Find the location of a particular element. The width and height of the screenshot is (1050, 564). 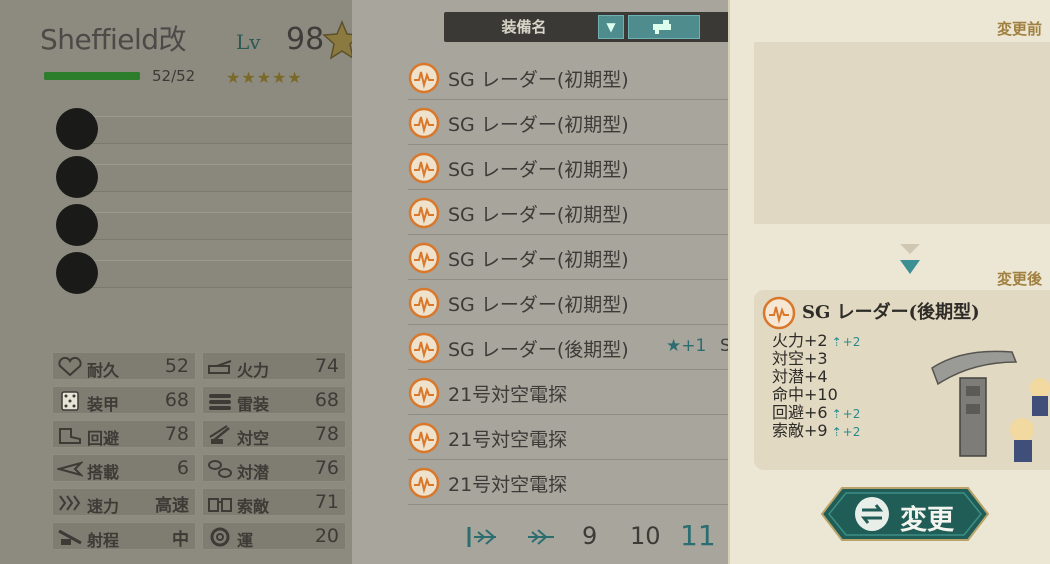

stat-torpedo: 雷装 68 is located at coordinates (274, 400).